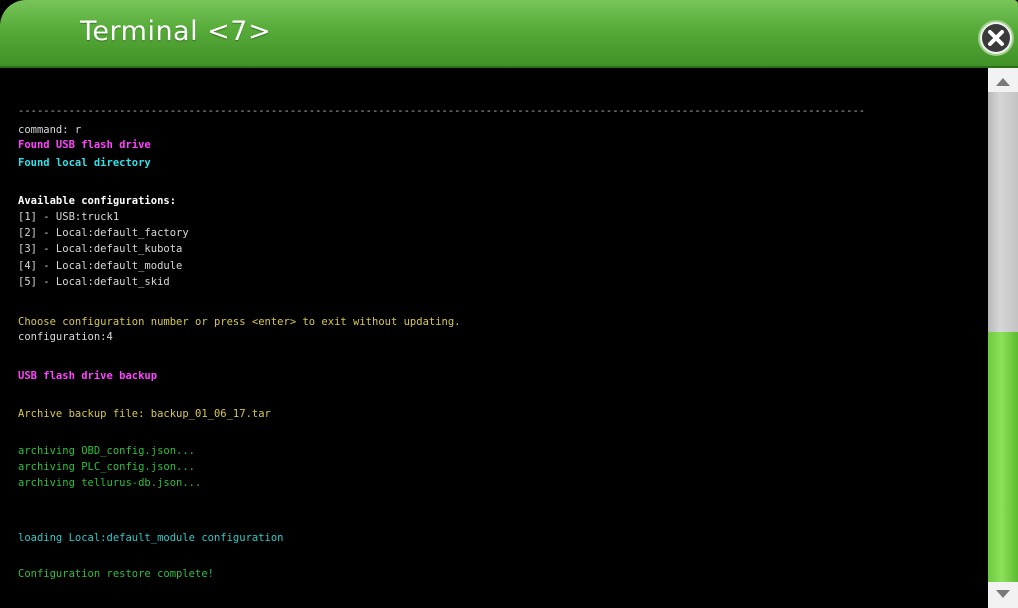 The width and height of the screenshot is (1018, 608). What do you see at coordinates (116, 574) in the screenshot?
I see `terminal-line: Configuration restore complete!` at bounding box center [116, 574].